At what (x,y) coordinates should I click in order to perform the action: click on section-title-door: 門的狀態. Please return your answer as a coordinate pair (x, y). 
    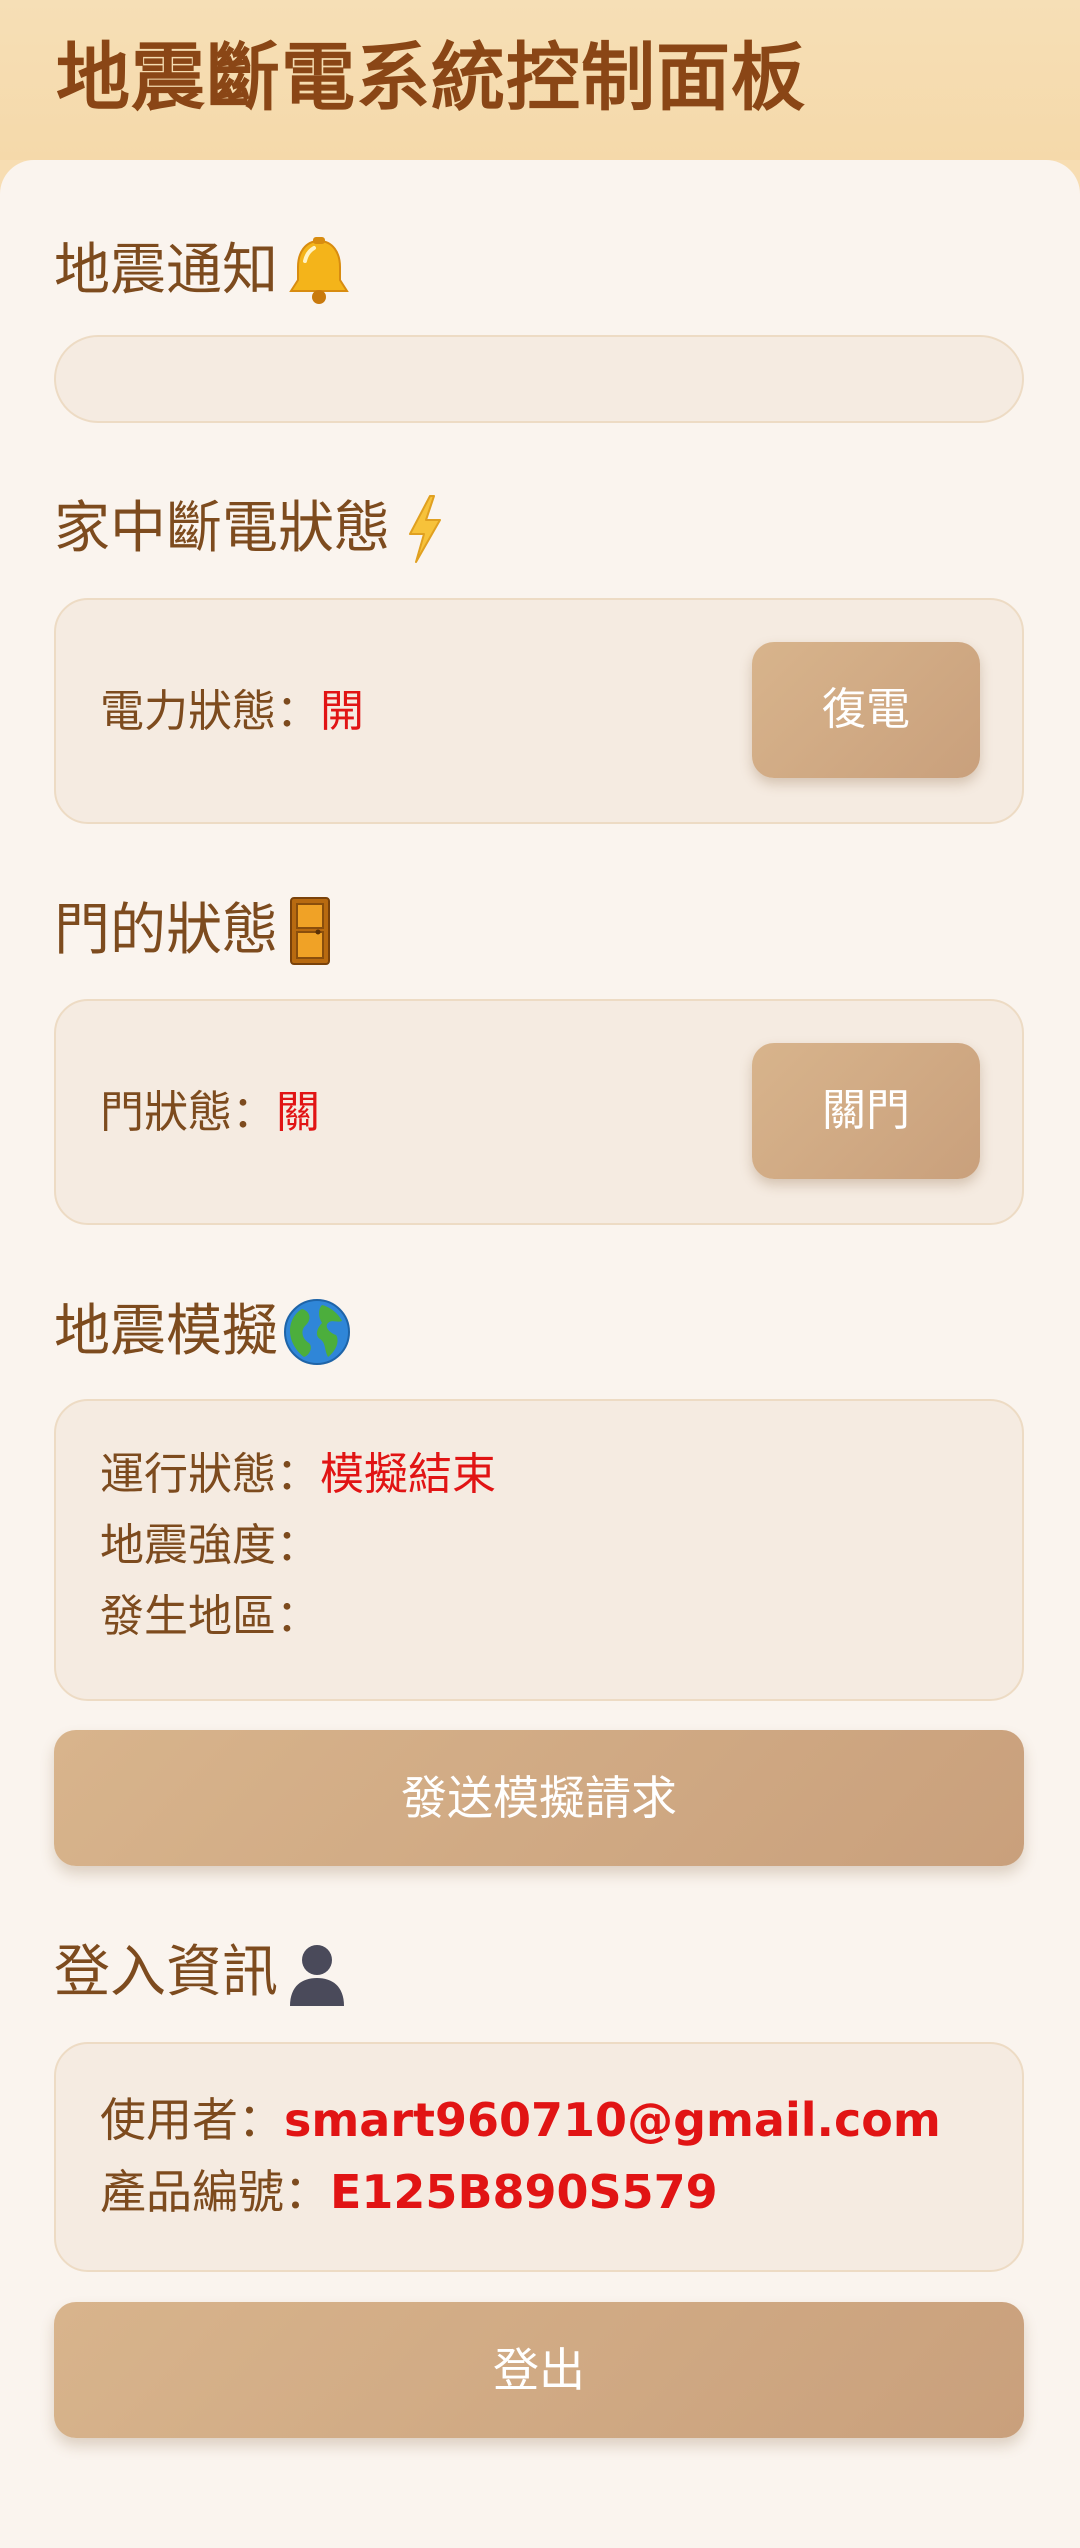
    Looking at the image, I should click on (193, 931).